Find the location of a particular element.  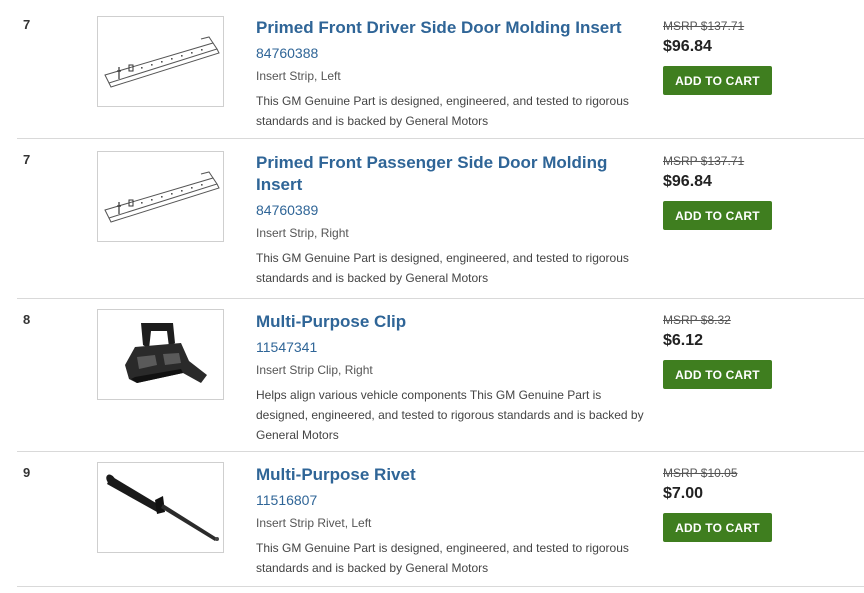

sale-price: $7.00 is located at coordinates (683, 493).